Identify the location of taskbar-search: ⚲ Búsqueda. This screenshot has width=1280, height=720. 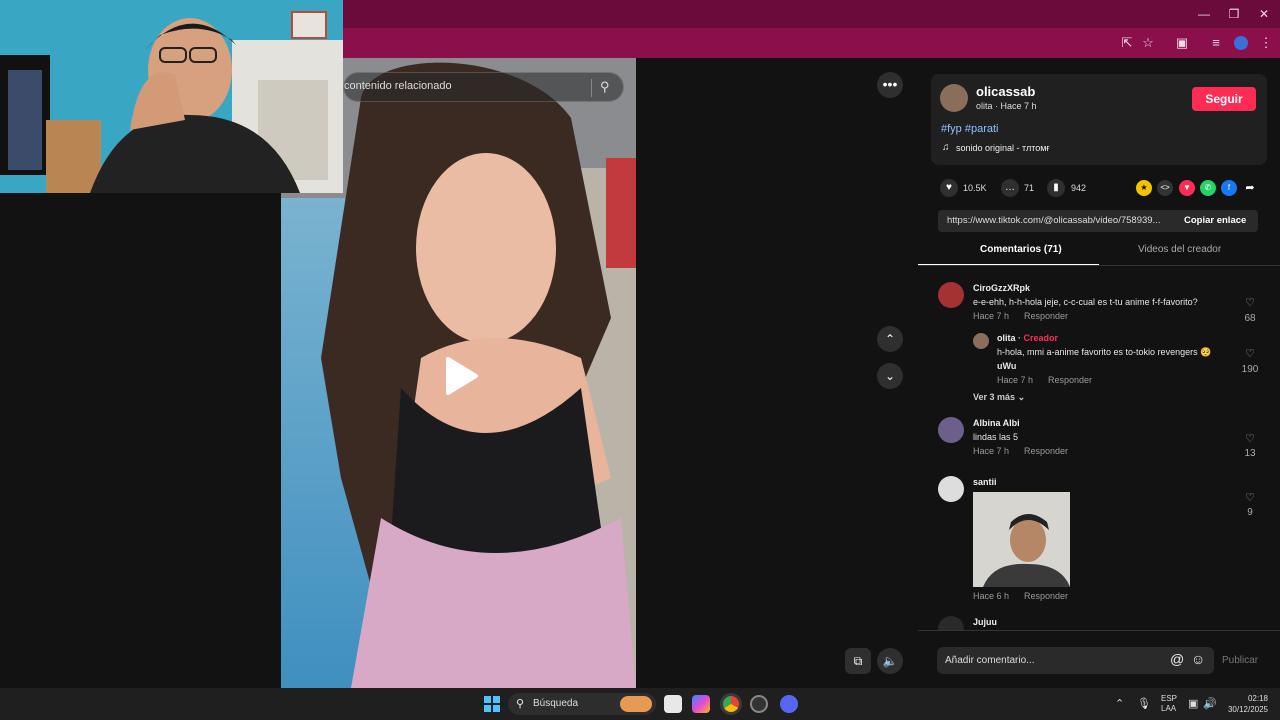
(582, 704).